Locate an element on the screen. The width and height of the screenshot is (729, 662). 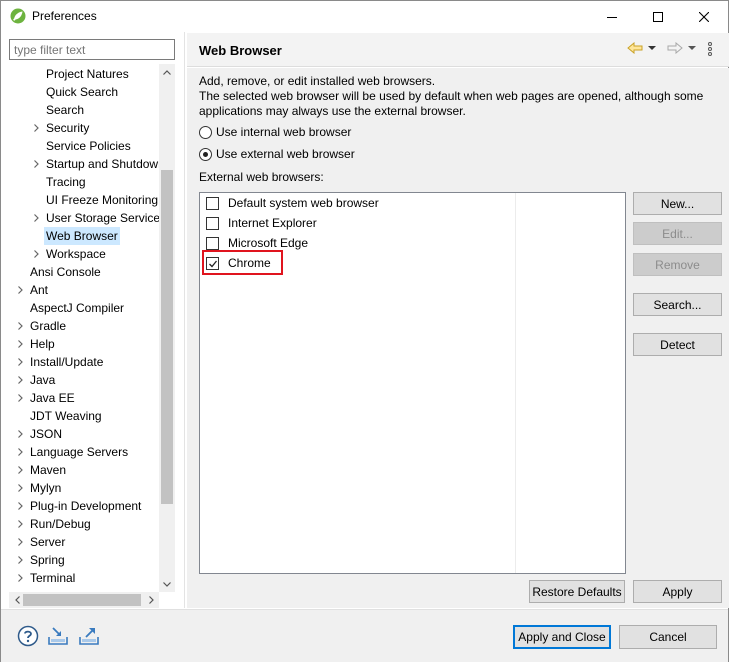
forward-nav is located at coordinates (682, 48).